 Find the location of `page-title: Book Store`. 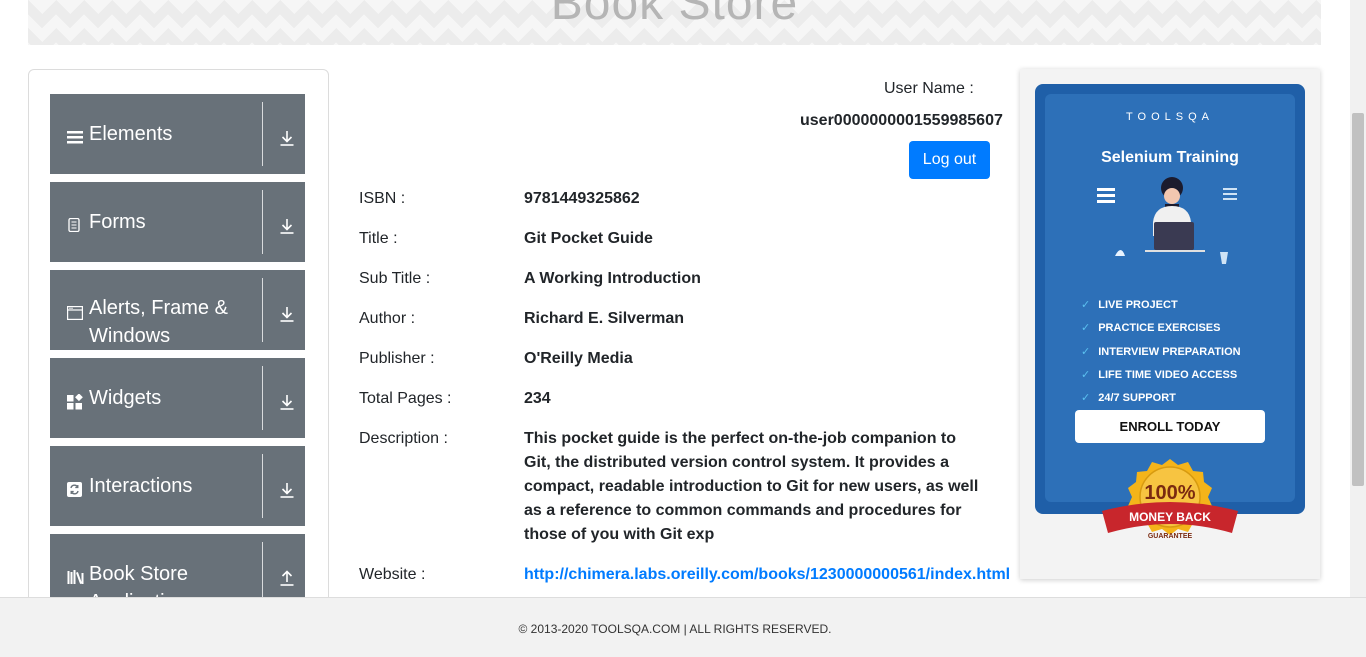

page-title: Book Store is located at coordinates (674, 15).